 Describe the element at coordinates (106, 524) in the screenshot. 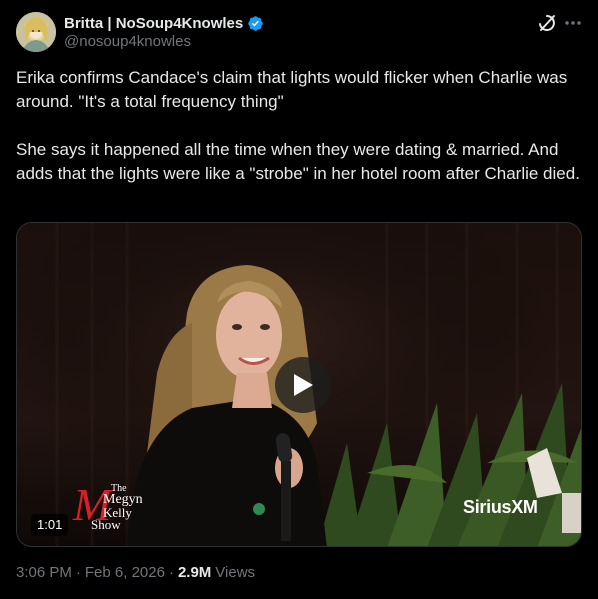

I see `show-logo-show: Show` at that location.